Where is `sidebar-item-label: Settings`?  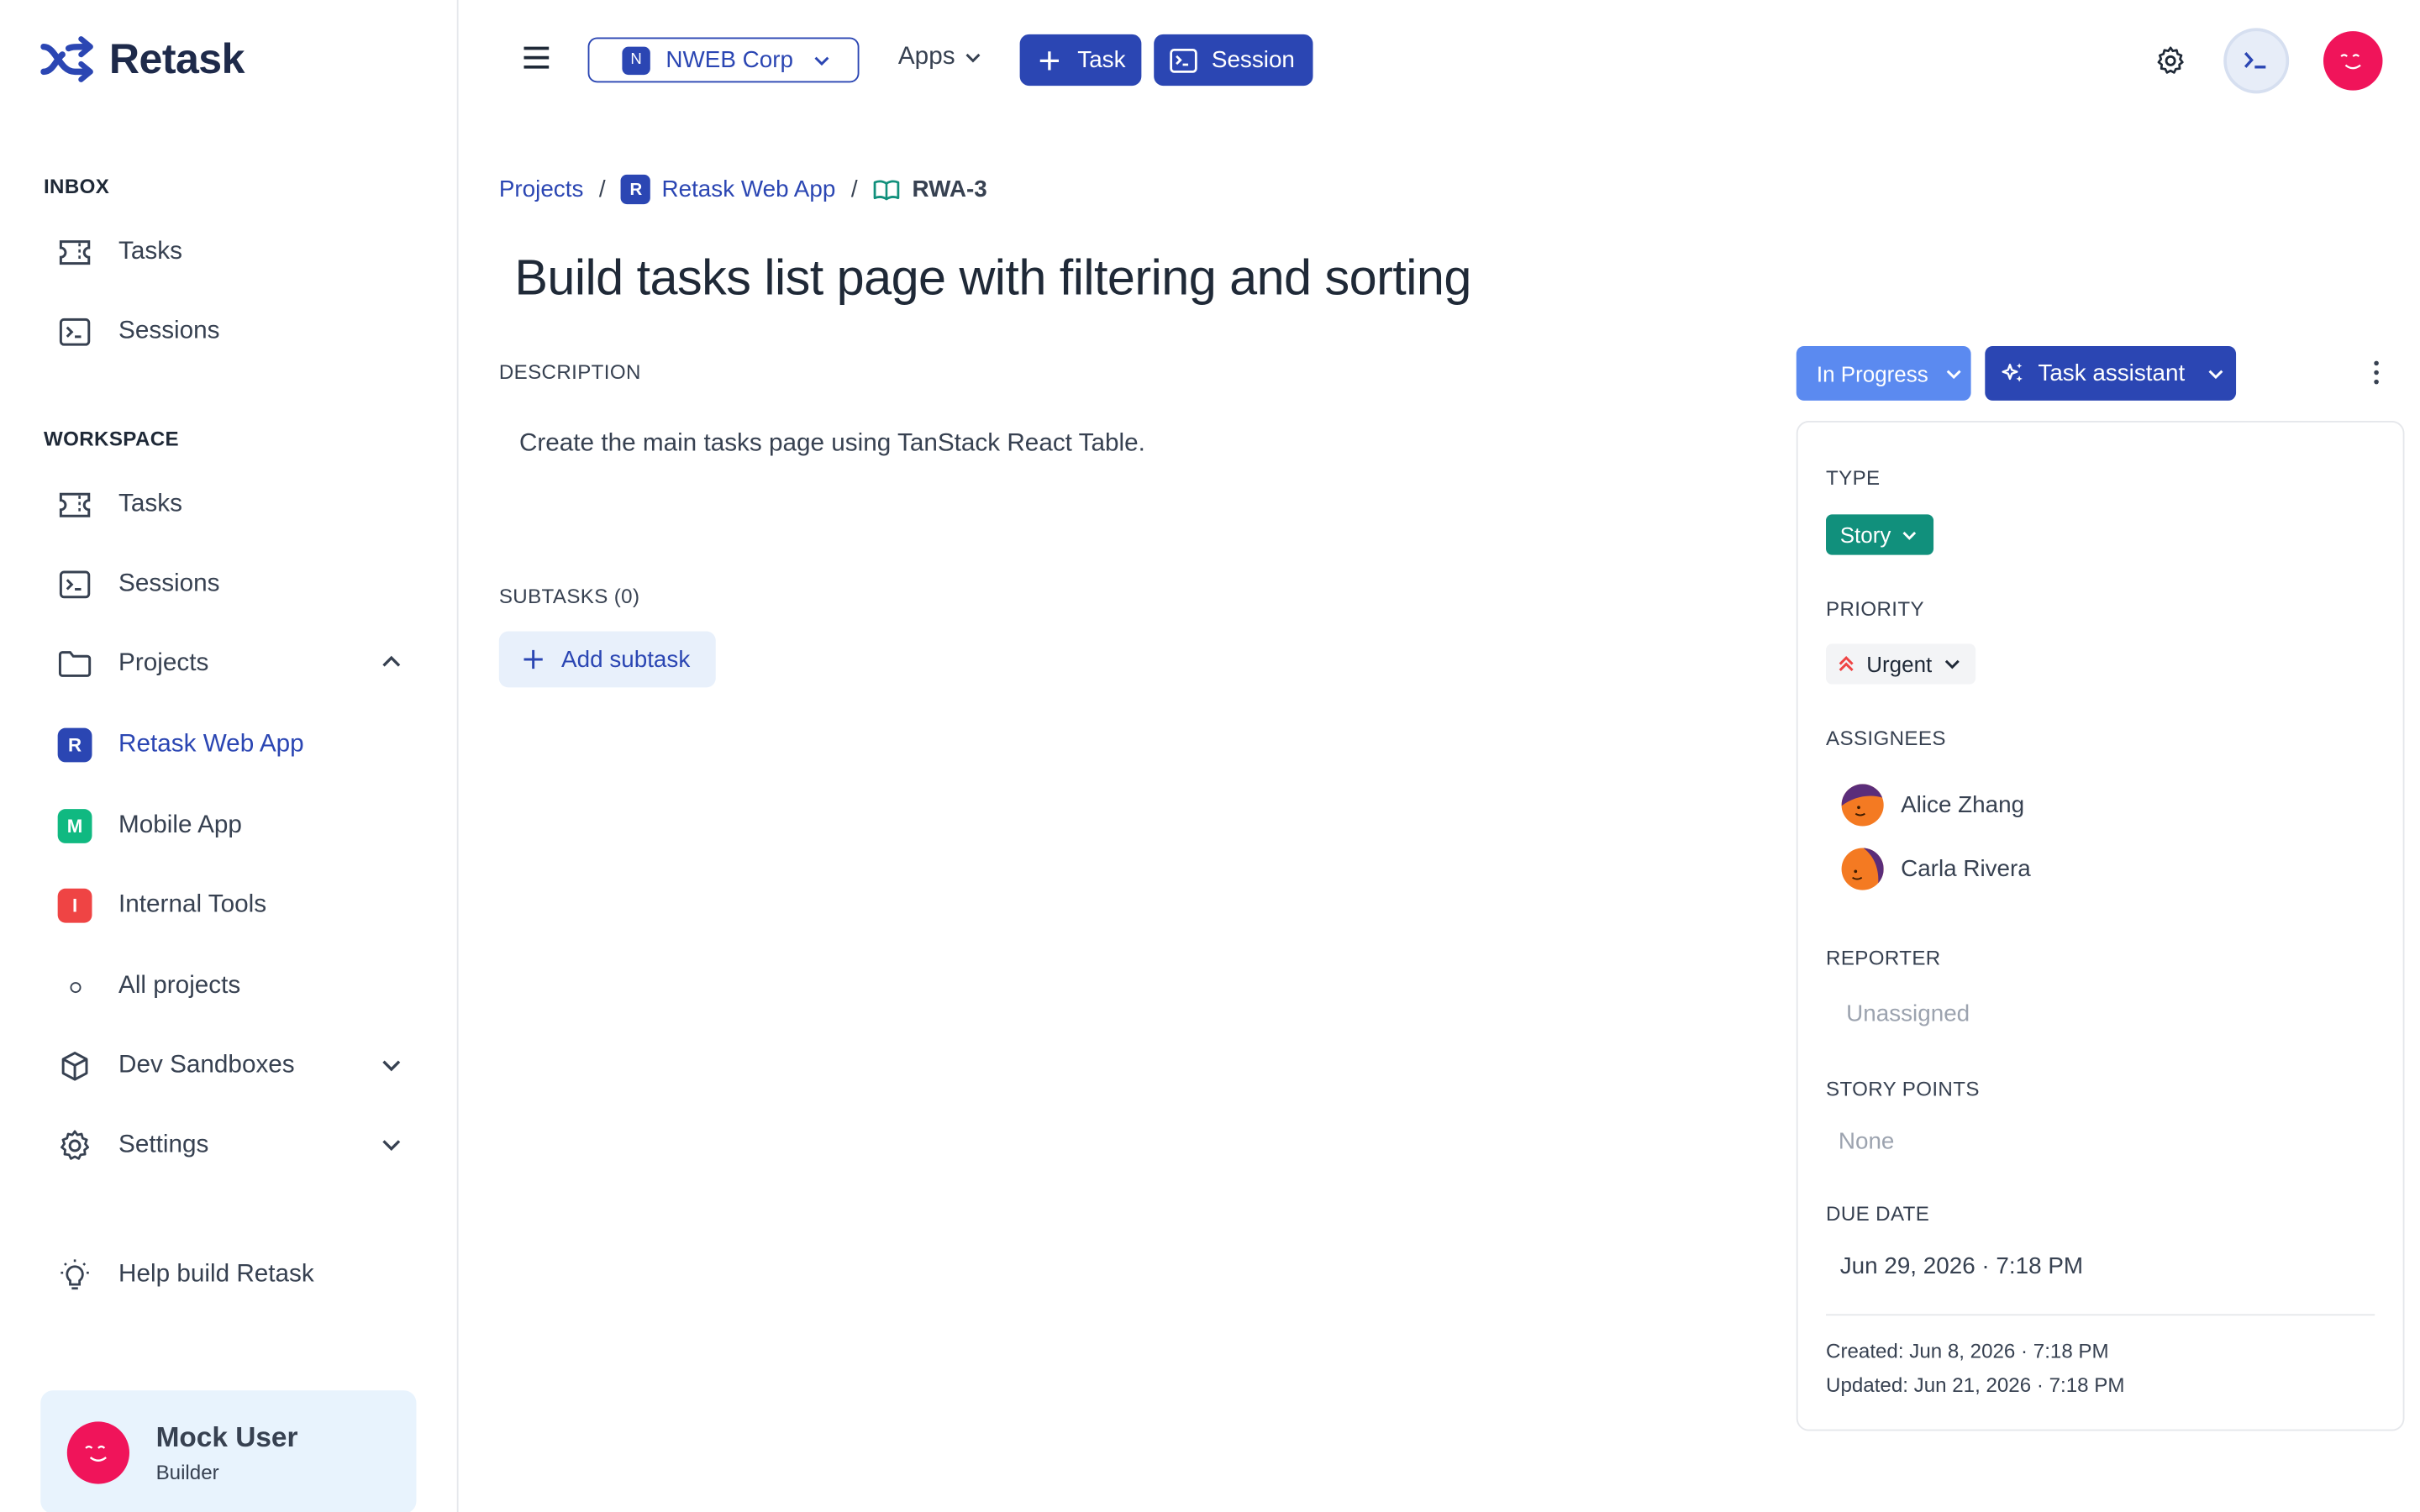
sidebar-item-label: Settings is located at coordinates (163, 1144).